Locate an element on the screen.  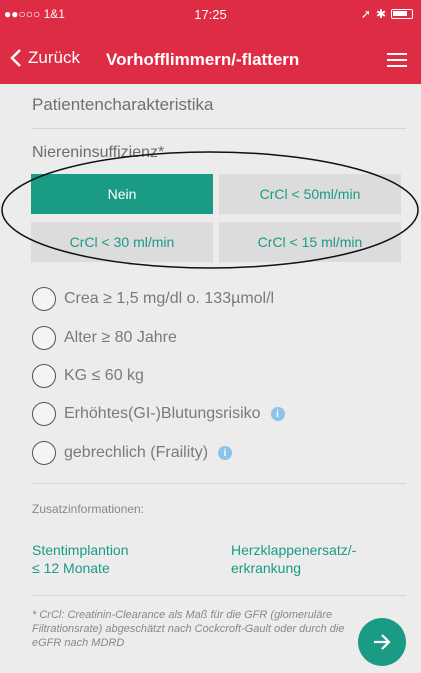
link-line: Stentimplantion is located at coordinates (80, 550).